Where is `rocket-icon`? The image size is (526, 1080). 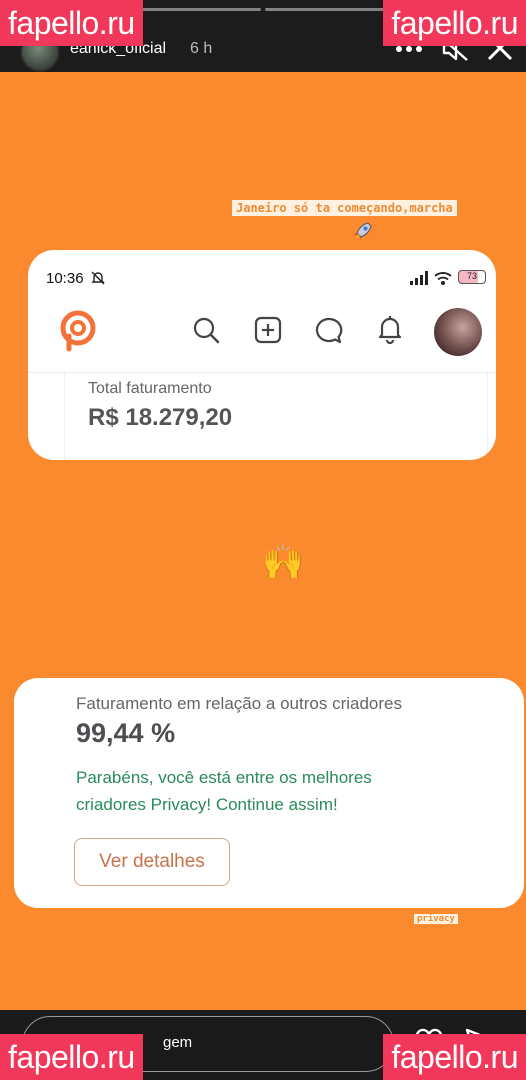 rocket-icon is located at coordinates (363, 231).